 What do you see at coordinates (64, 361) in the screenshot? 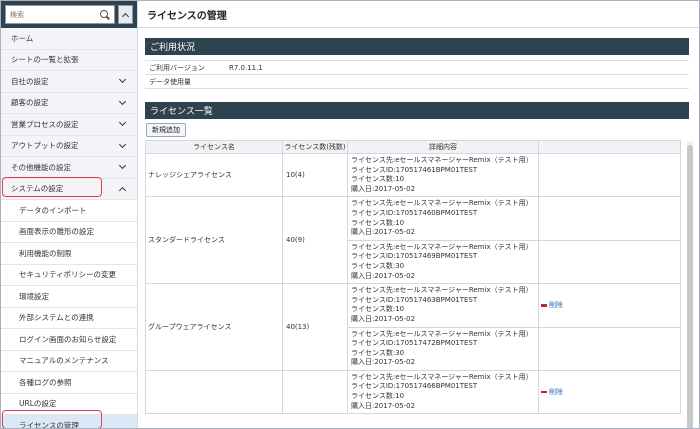
I see `sidebar-subitem-label: マニュアルのメンテナンス` at bounding box center [64, 361].